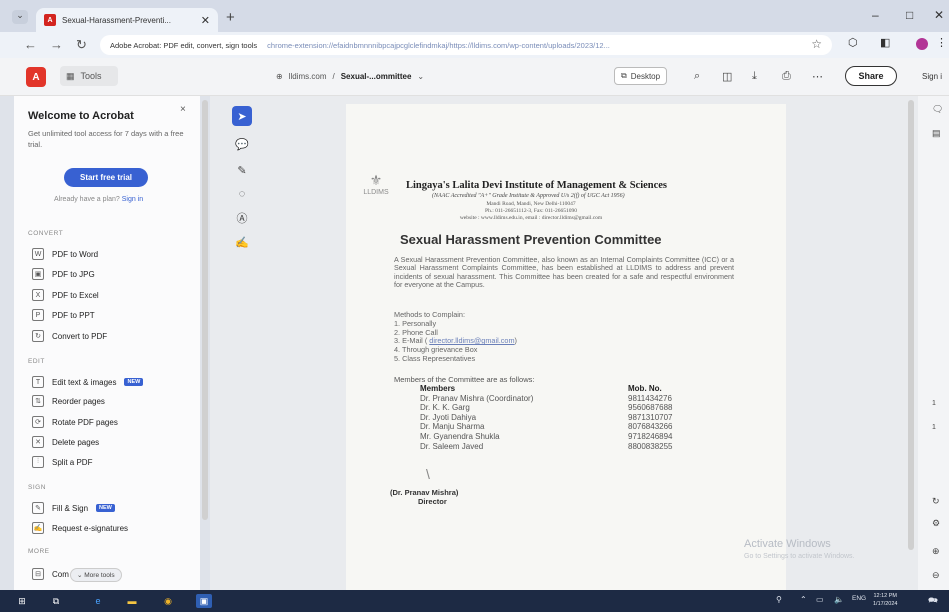 The height and width of the screenshot is (612, 949). What do you see at coordinates (754, 76) in the screenshot?
I see `download-icon: ⤓` at bounding box center [754, 76].